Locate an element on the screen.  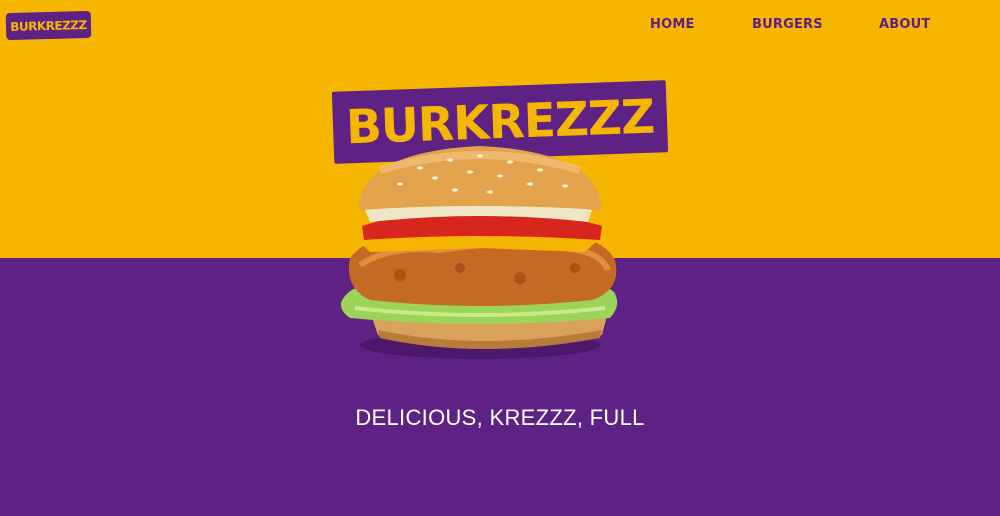
nav-link-burgers: BURGERS is located at coordinates (787, 24).